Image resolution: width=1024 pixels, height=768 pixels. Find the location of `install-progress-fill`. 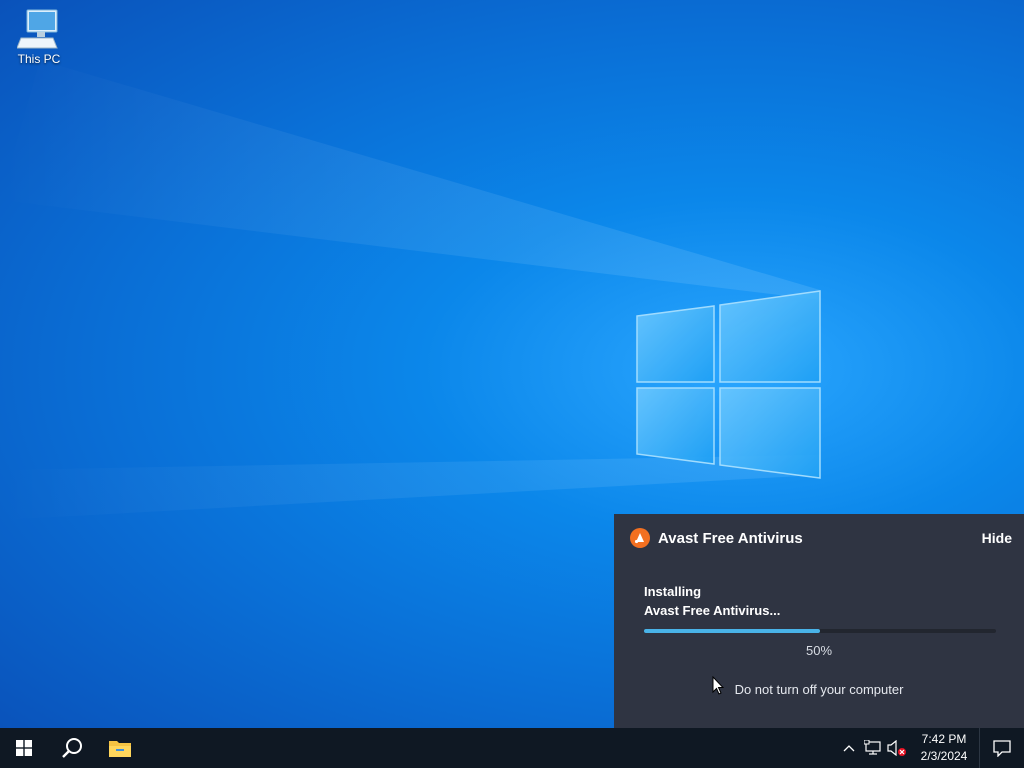

install-progress-fill is located at coordinates (732, 631).